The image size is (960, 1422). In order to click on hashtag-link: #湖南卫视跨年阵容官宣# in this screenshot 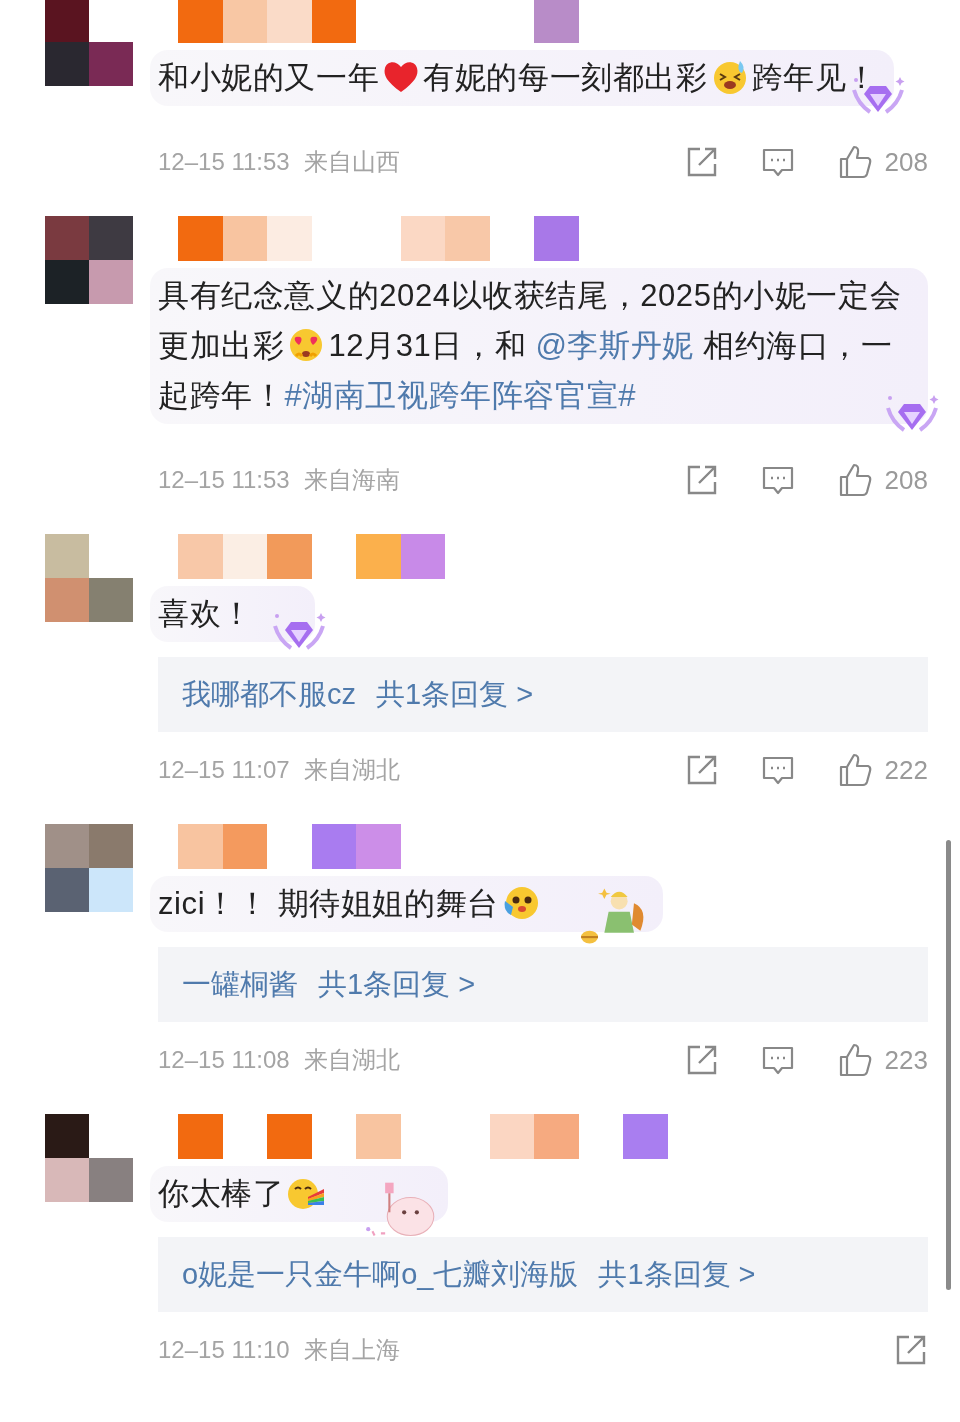, I will do `click(460, 395)`.